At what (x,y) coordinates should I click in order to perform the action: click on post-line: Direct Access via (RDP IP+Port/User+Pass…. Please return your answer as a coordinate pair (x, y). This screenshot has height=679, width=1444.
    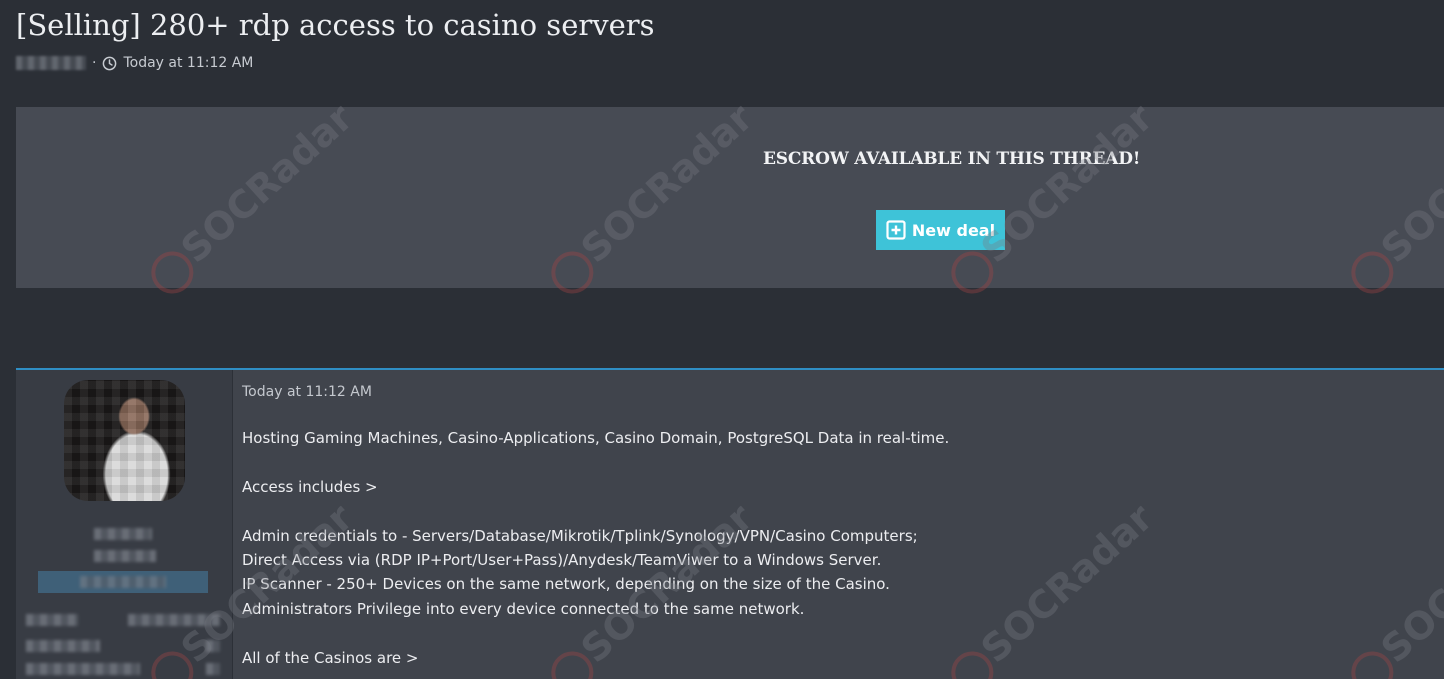
    Looking at the image, I should click on (562, 560).